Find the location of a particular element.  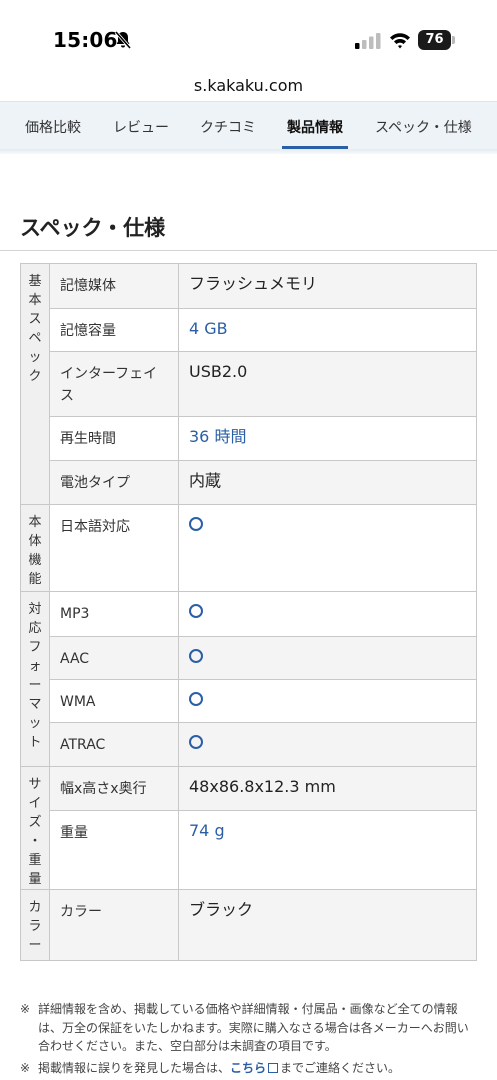

tab-kuchikomi: クチコミ is located at coordinates (228, 127).